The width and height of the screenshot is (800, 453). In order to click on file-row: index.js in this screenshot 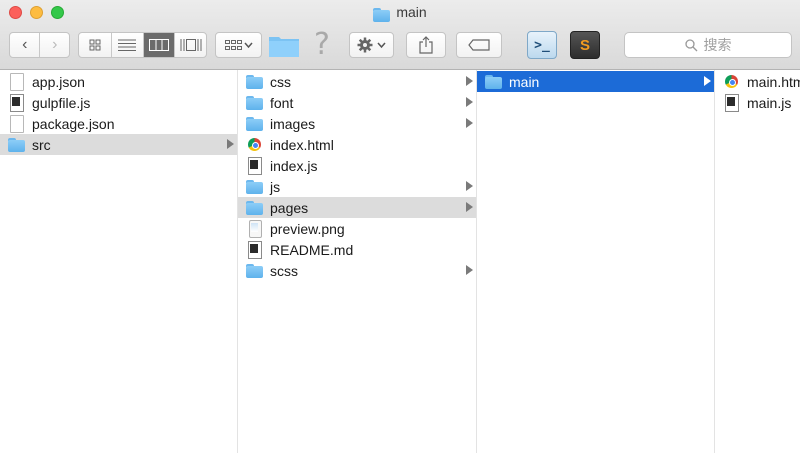, I will do `click(357, 165)`.